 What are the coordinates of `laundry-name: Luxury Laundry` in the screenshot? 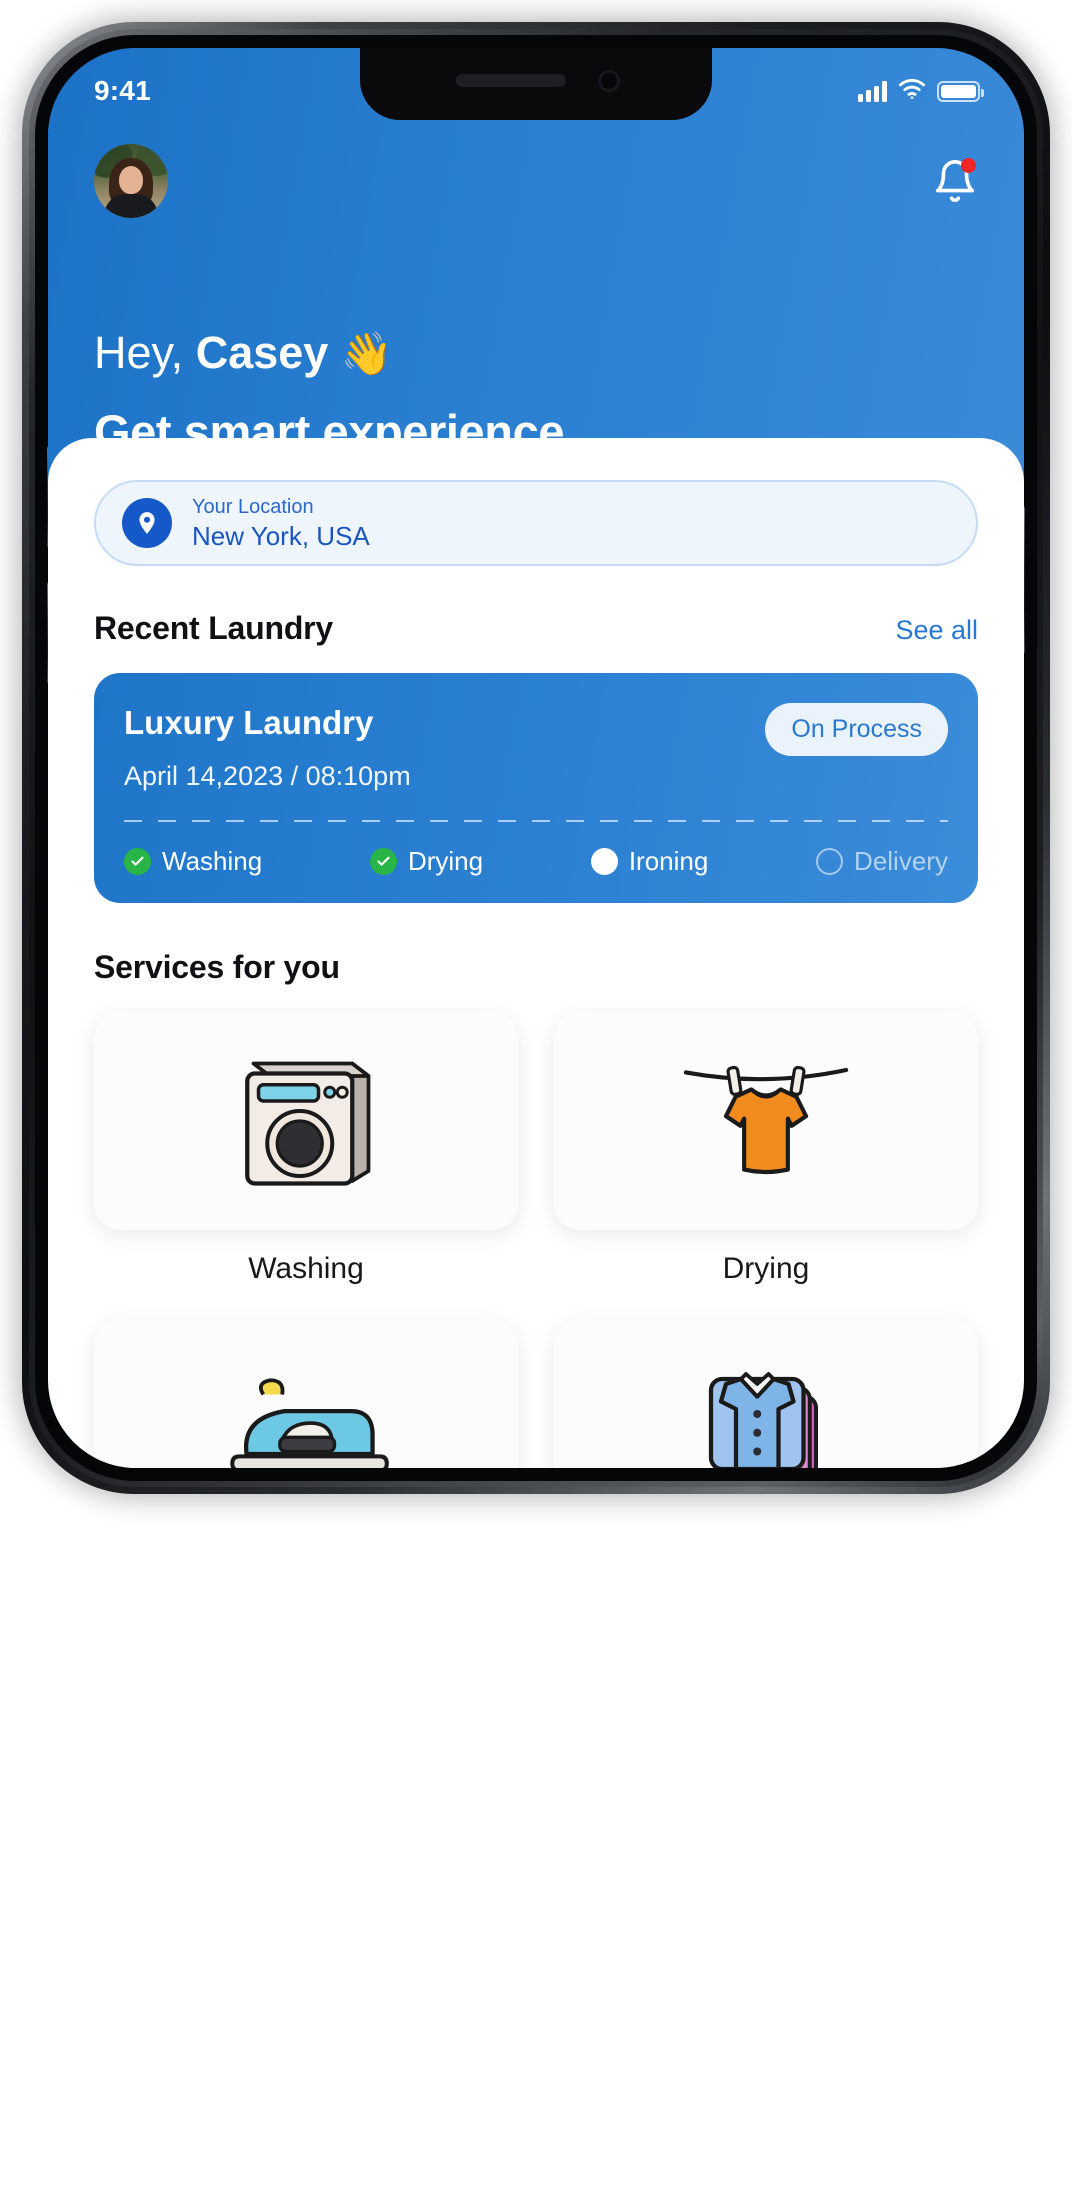 It's located at (249, 722).